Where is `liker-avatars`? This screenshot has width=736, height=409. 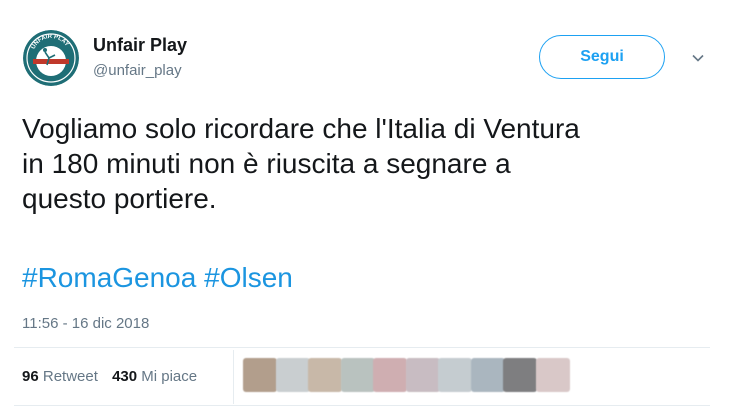
liker-avatars is located at coordinates (408, 376).